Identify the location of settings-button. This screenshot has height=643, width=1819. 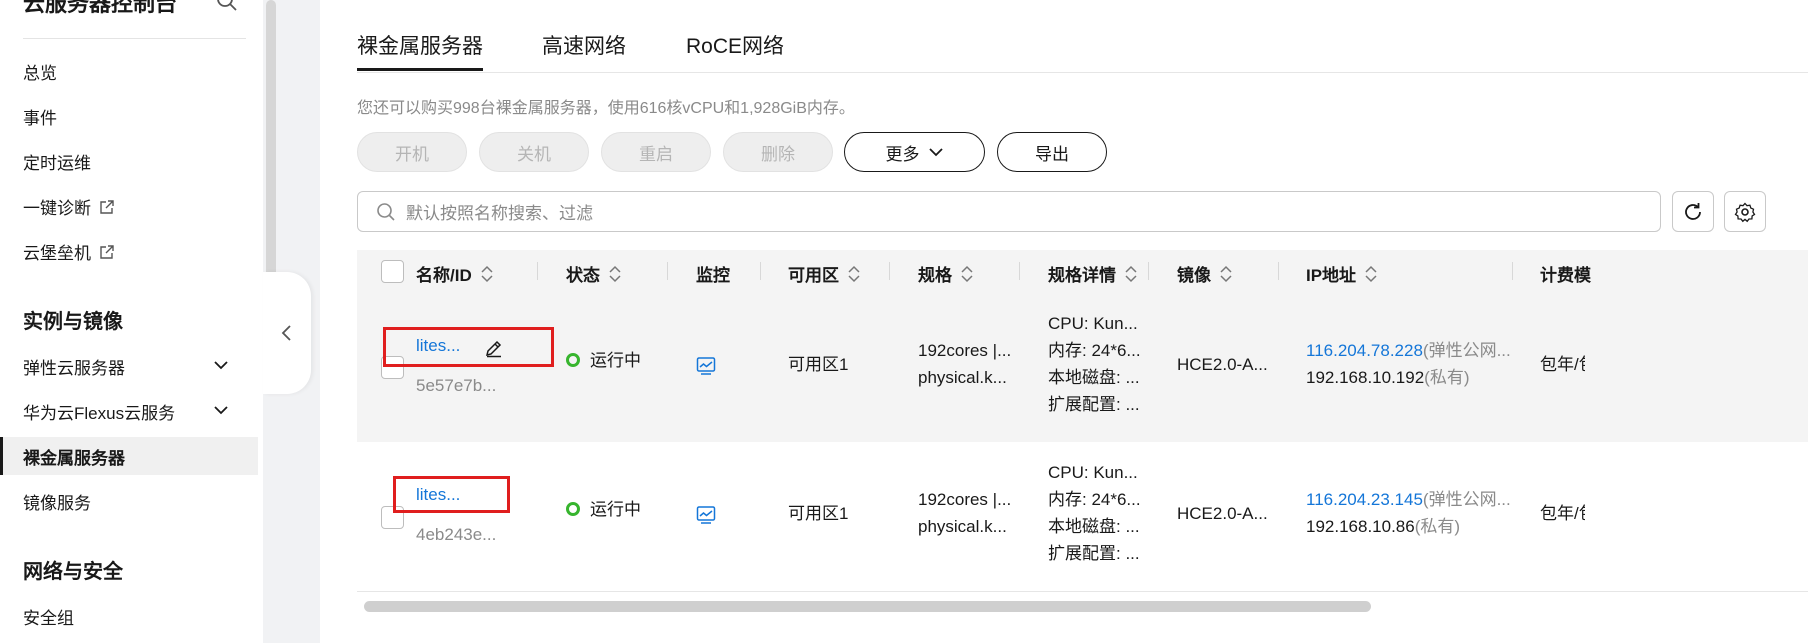
(1745, 211).